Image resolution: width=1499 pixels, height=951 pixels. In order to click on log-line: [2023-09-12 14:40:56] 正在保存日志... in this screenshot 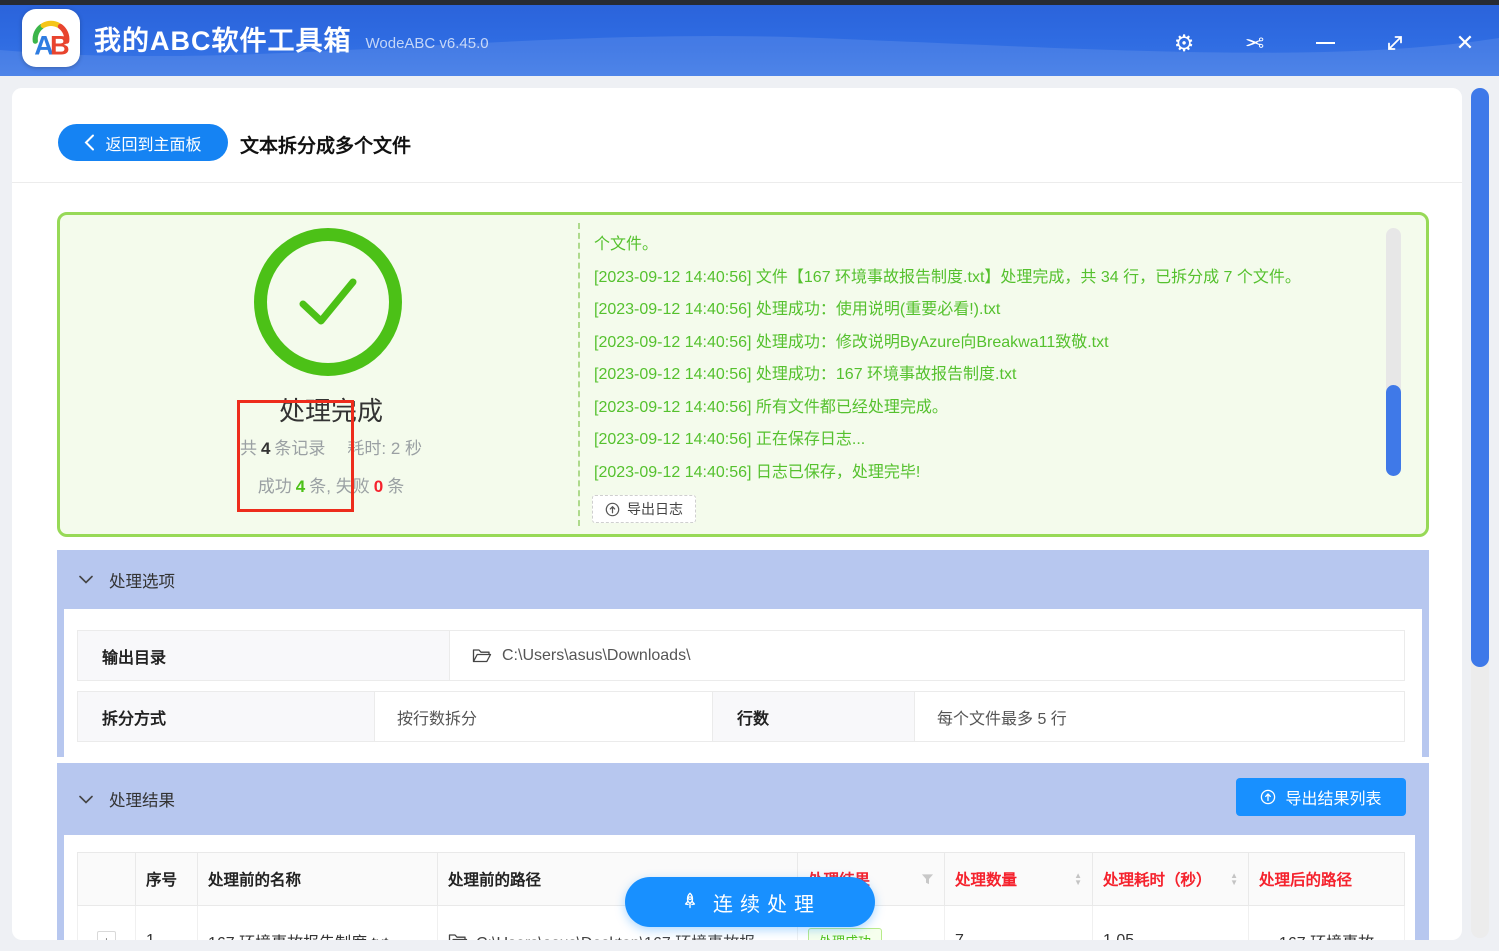, I will do `click(730, 439)`.